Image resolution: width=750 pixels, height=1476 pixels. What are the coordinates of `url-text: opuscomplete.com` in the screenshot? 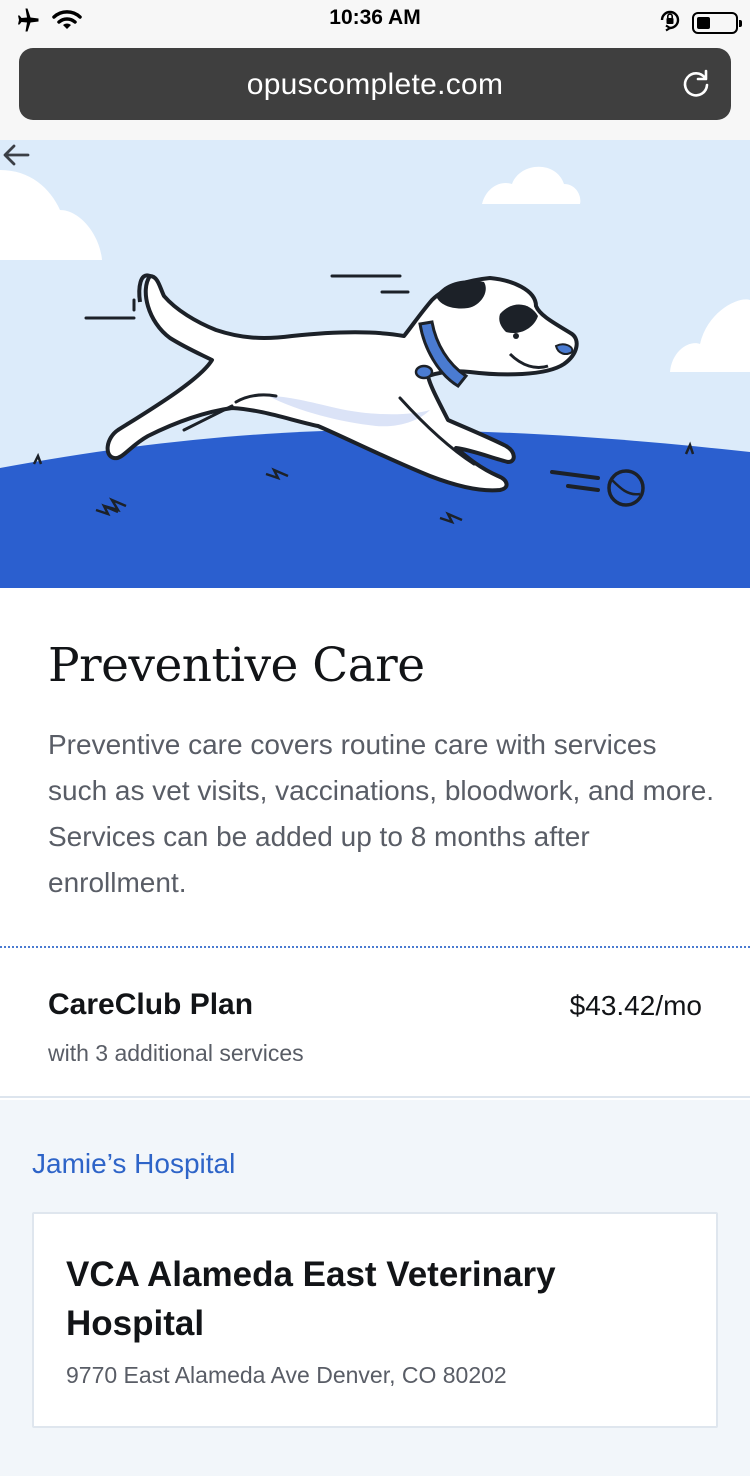 It's located at (375, 85).